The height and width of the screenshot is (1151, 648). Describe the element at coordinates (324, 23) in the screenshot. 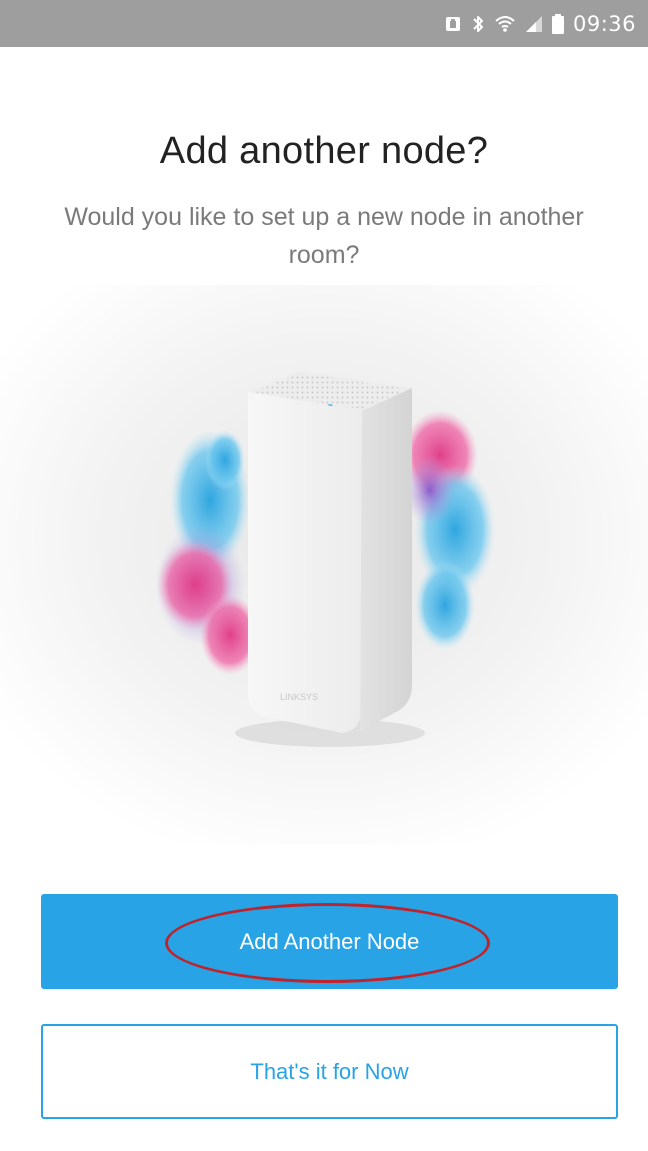

I see `status-bar: 09:36` at that location.